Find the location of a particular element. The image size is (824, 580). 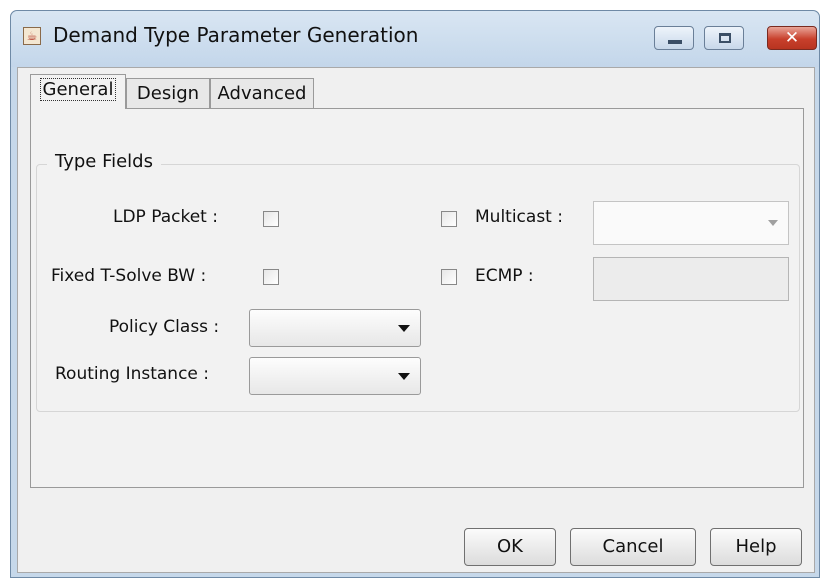

policy-class-dropdown is located at coordinates (335, 328).